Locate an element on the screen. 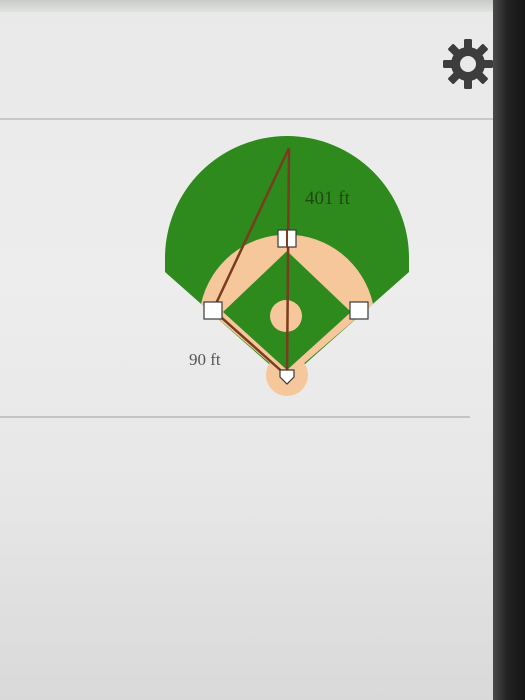  third-base is located at coordinates (213, 310).